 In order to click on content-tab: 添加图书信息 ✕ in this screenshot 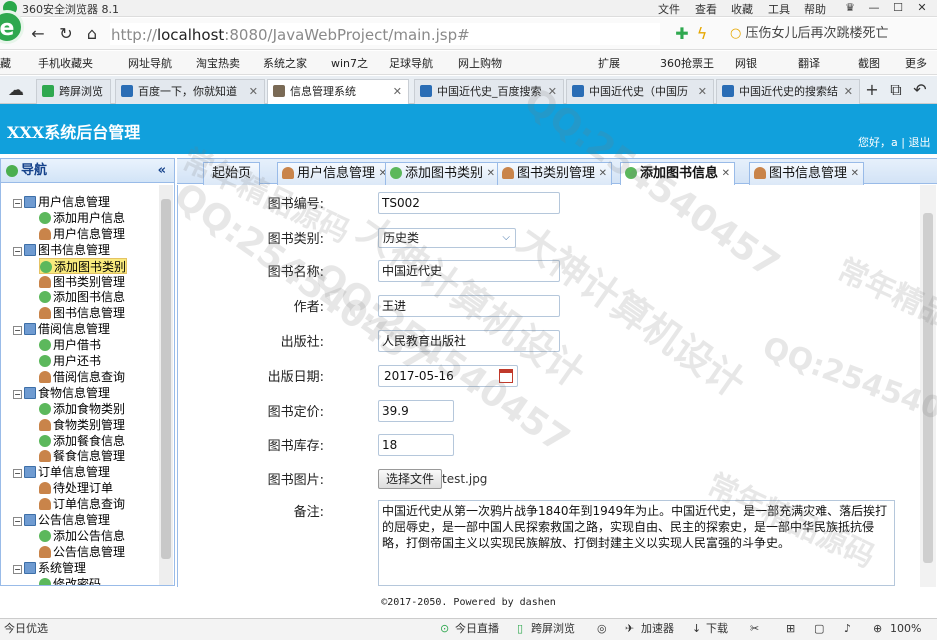, I will do `click(678, 173)`.